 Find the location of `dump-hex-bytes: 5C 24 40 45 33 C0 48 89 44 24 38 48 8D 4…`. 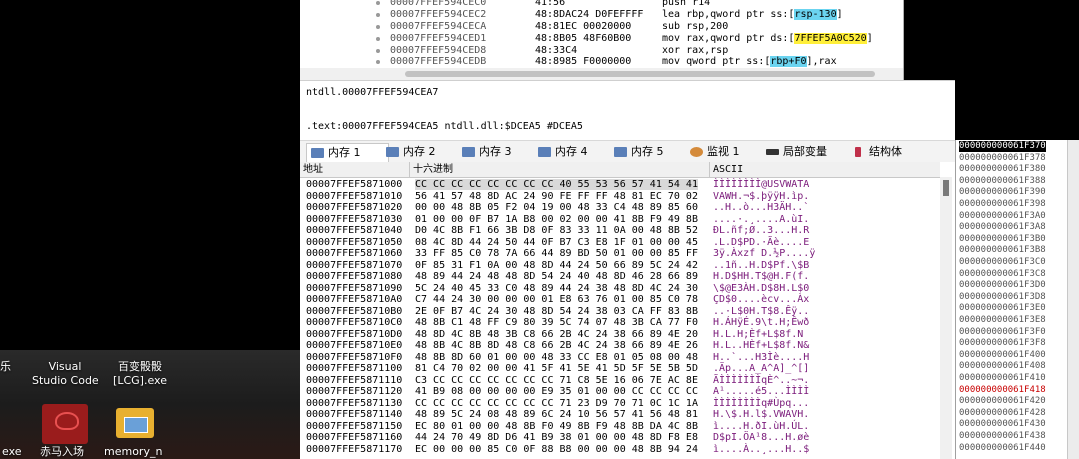

dump-hex-bytes: 5C 24 40 45 33 C0 48 89 44 24 38 48 8D 4… is located at coordinates (556, 288).